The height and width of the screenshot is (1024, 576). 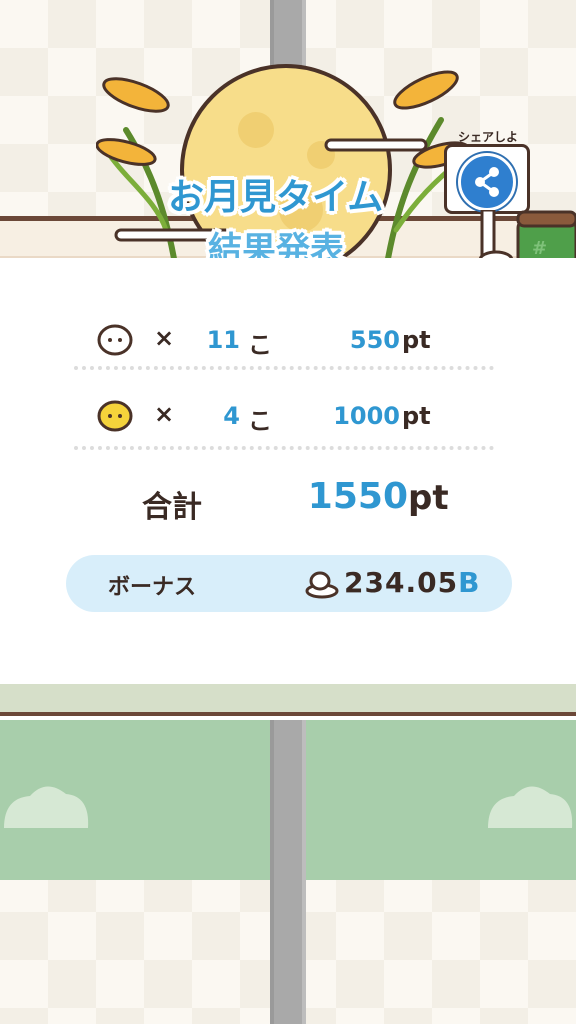 What do you see at coordinates (366, 416) in the screenshot?
I see `row-points: 1000` at bounding box center [366, 416].